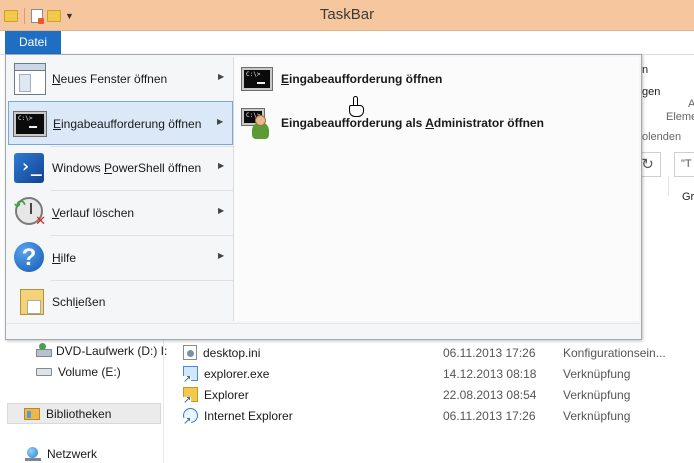 The height and width of the screenshot is (463, 694). What do you see at coordinates (190, 396) in the screenshot?
I see `folder-shortcut-icon` at bounding box center [190, 396].